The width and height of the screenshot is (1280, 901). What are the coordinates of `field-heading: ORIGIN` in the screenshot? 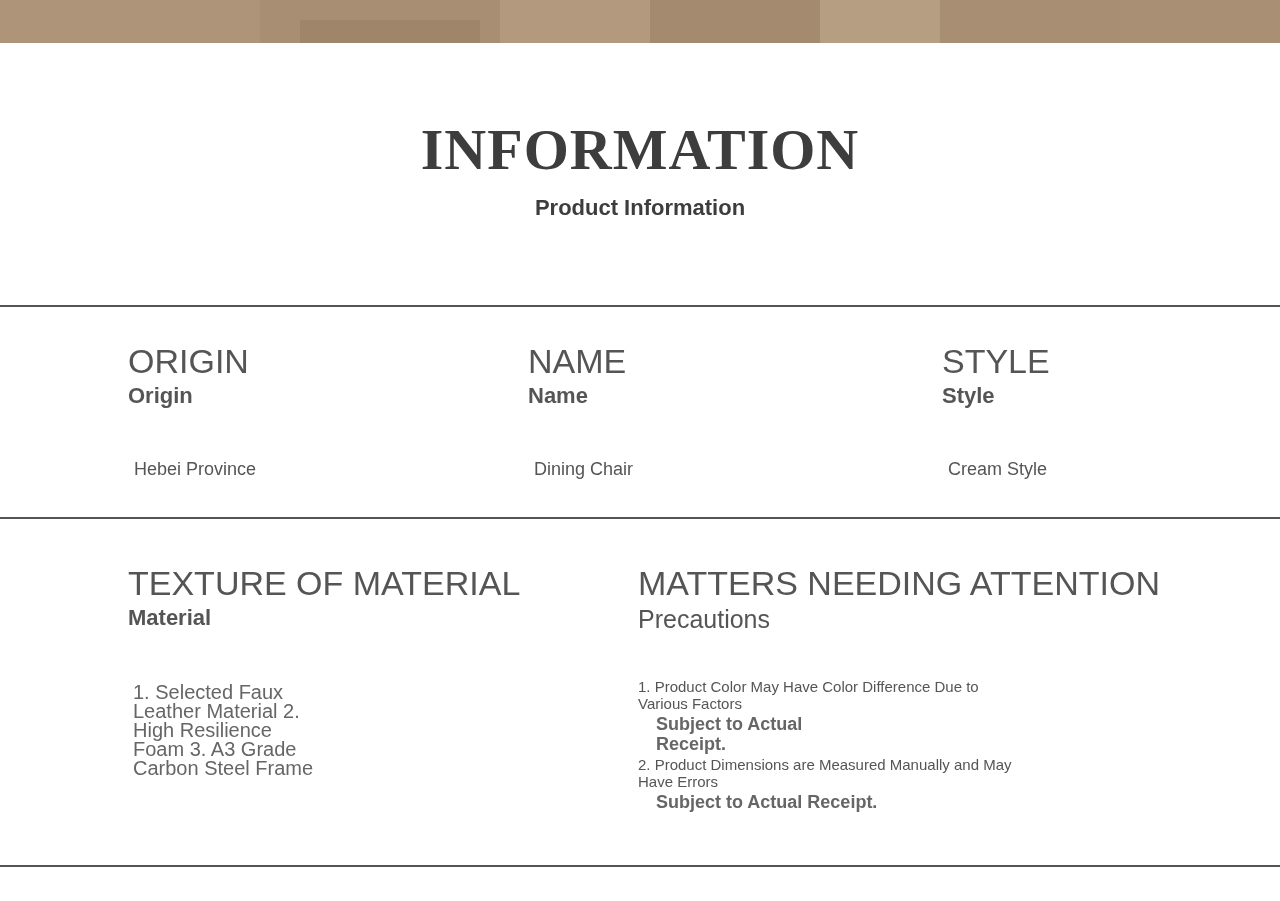 It's located at (189, 361).